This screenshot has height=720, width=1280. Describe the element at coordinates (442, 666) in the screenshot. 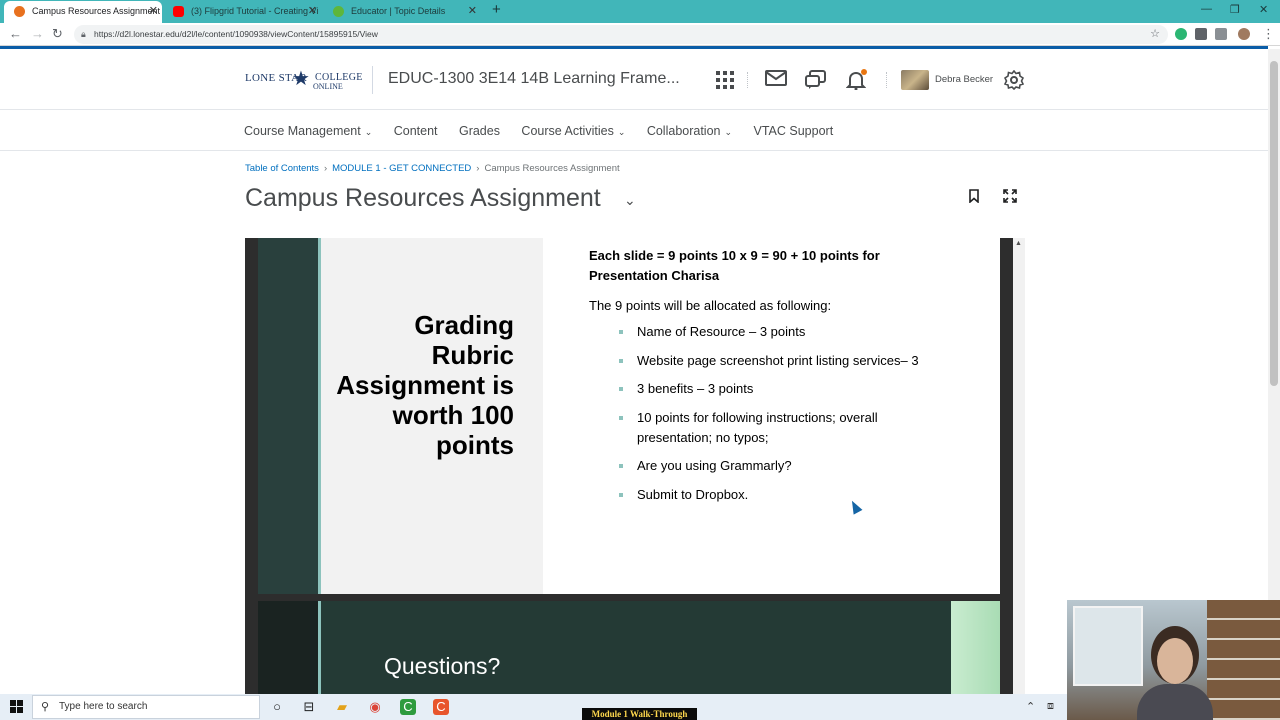

I see `slide-heading: Questions?` at that location.